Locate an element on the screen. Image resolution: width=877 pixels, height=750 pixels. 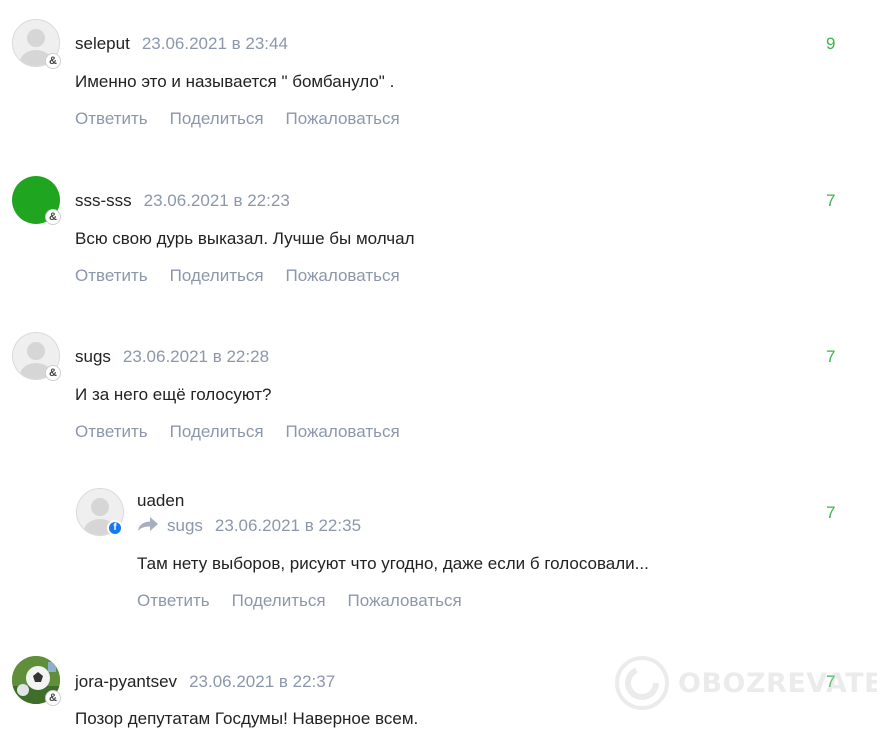
comment-header: sugs 23.06.2021 в 22:28 is located at coordinates (172, 357).